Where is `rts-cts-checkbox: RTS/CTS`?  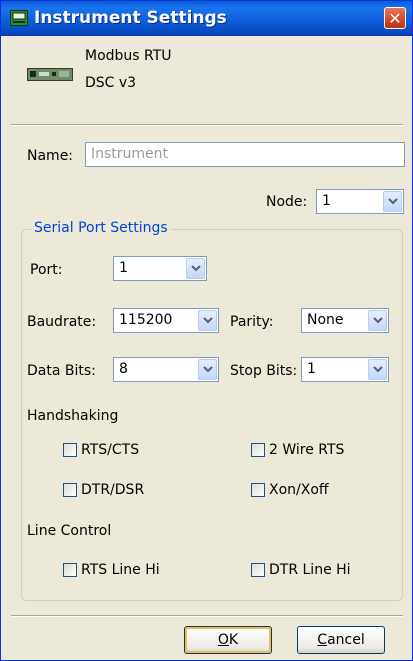 rts-cts-checkbox: RTS/CTS is located at coordinates (101, 450).